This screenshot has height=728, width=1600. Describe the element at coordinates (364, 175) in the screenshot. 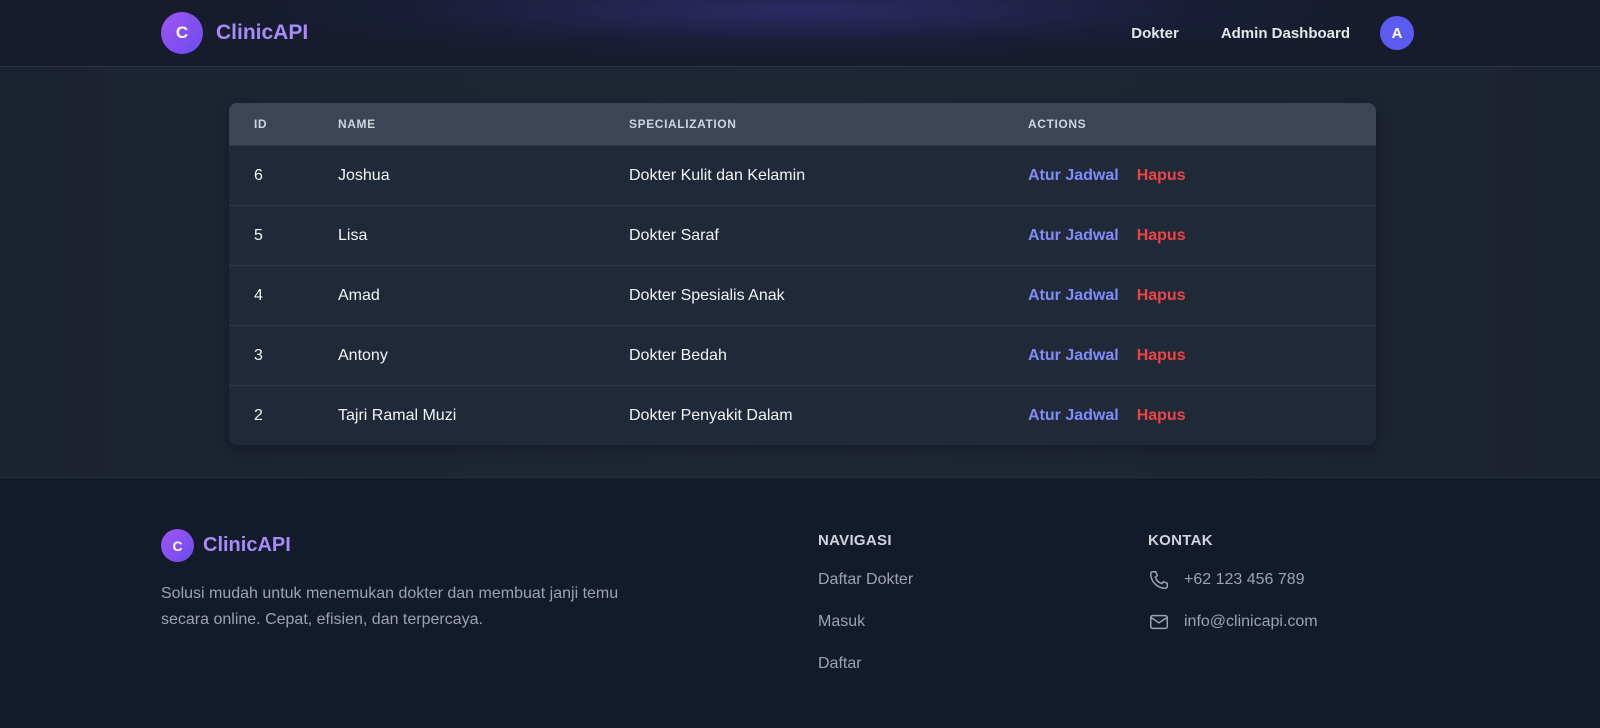

I see `cell-name: Joshua` at that location.